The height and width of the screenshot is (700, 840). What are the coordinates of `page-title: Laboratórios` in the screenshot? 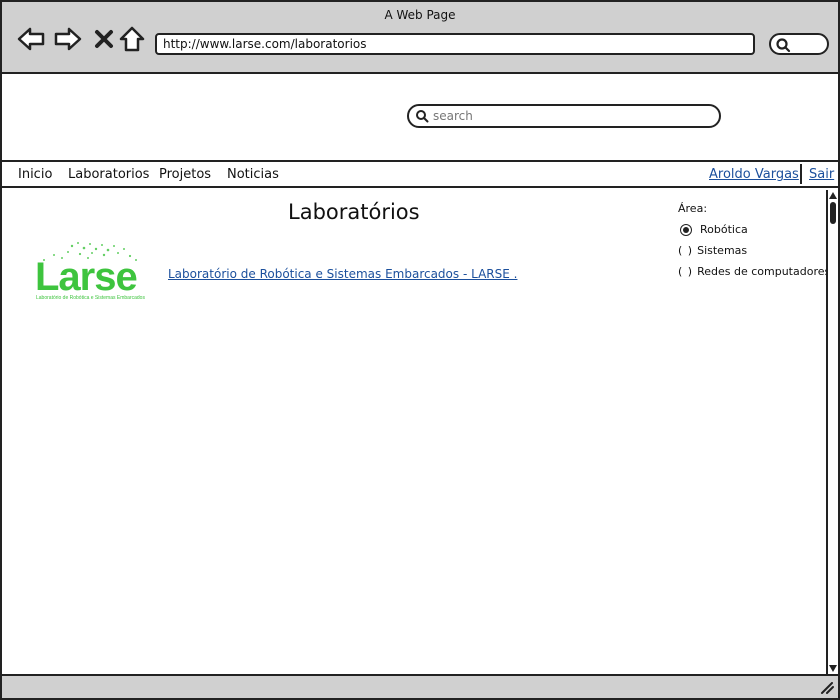 It's located at (354, 212).